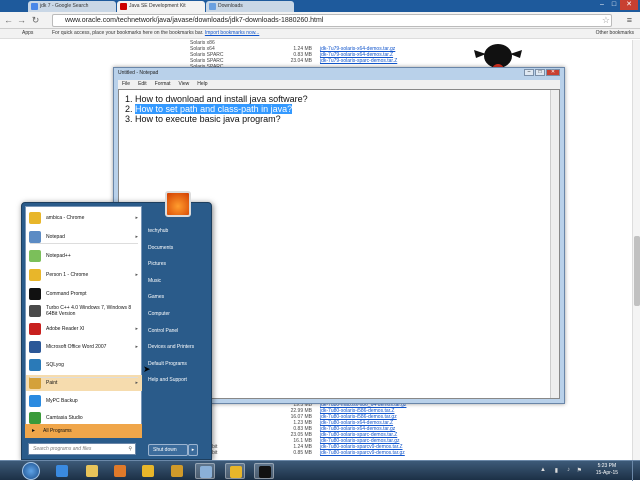 This screenshot has width=640, height=481. I want to click on start-item-label: Command Prompt, so click(66, 294).